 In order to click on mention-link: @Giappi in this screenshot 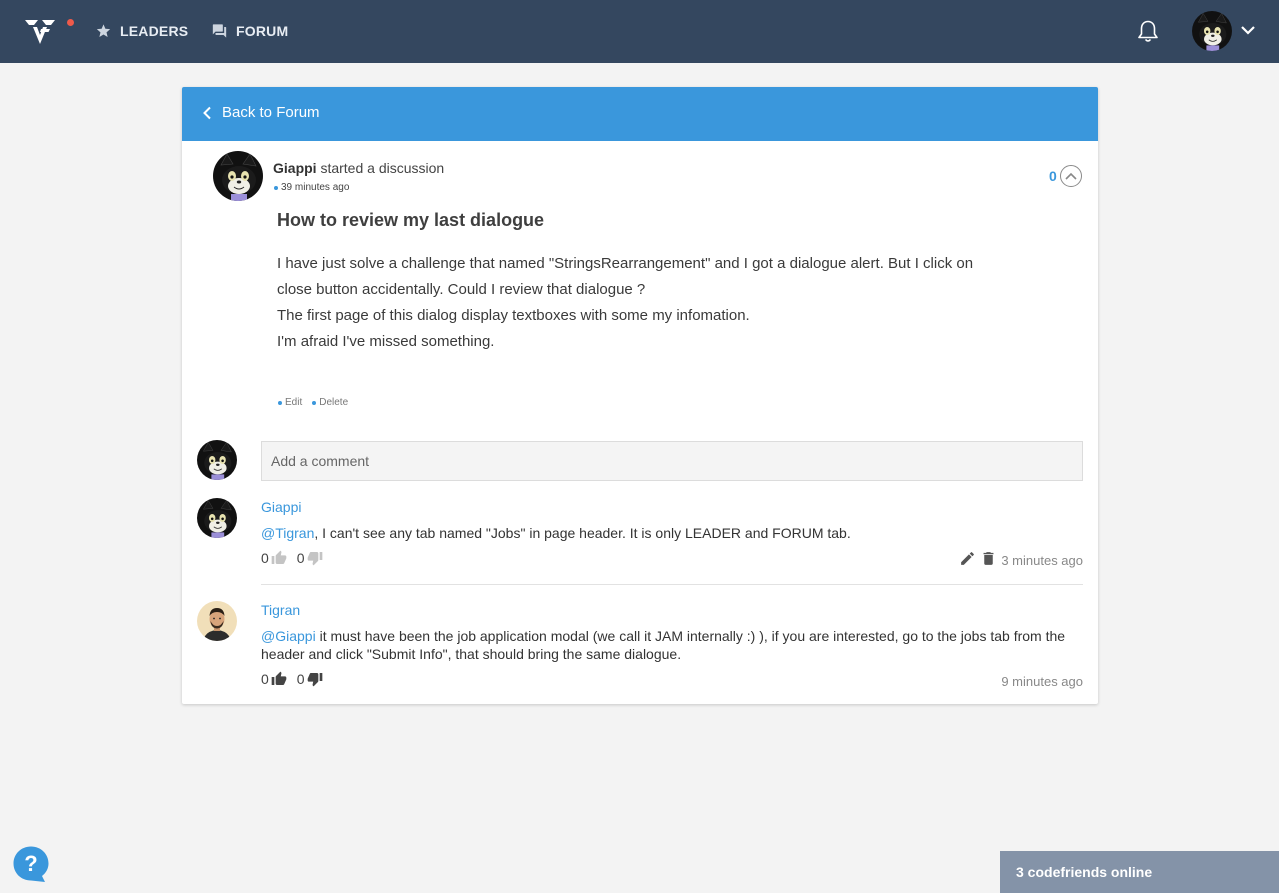, I will do `click(288, 636)`.